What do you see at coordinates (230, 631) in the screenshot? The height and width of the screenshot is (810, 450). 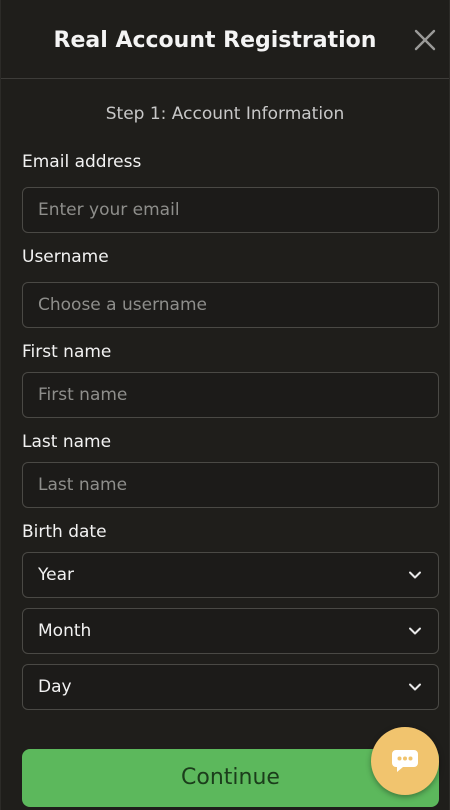 I see `month-select: Month` at bounding box center [230, 631].